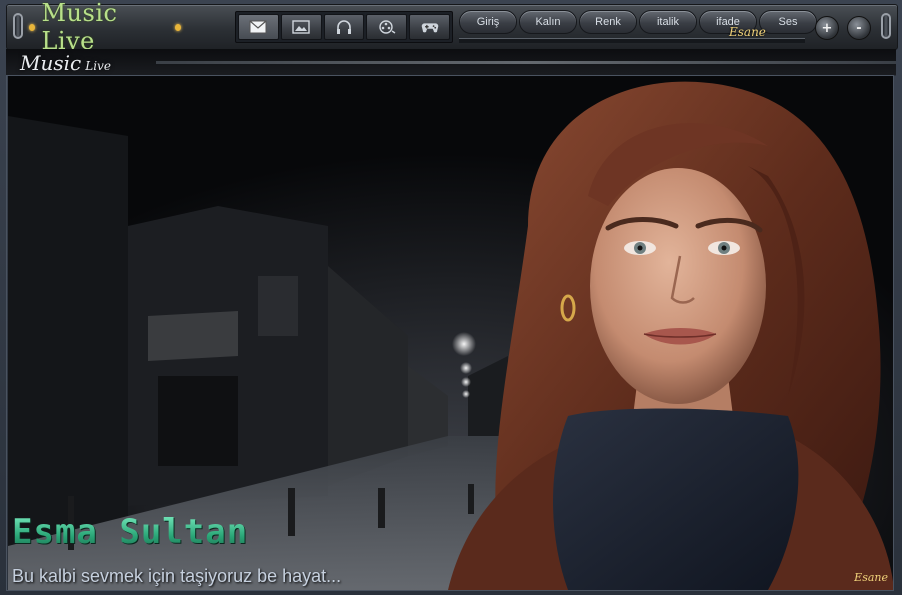 This screenshot has height=595, width=902. Describe the element at coordinates (79, 27) in the screenshot. I see `logo-text: Music Live` at that location.